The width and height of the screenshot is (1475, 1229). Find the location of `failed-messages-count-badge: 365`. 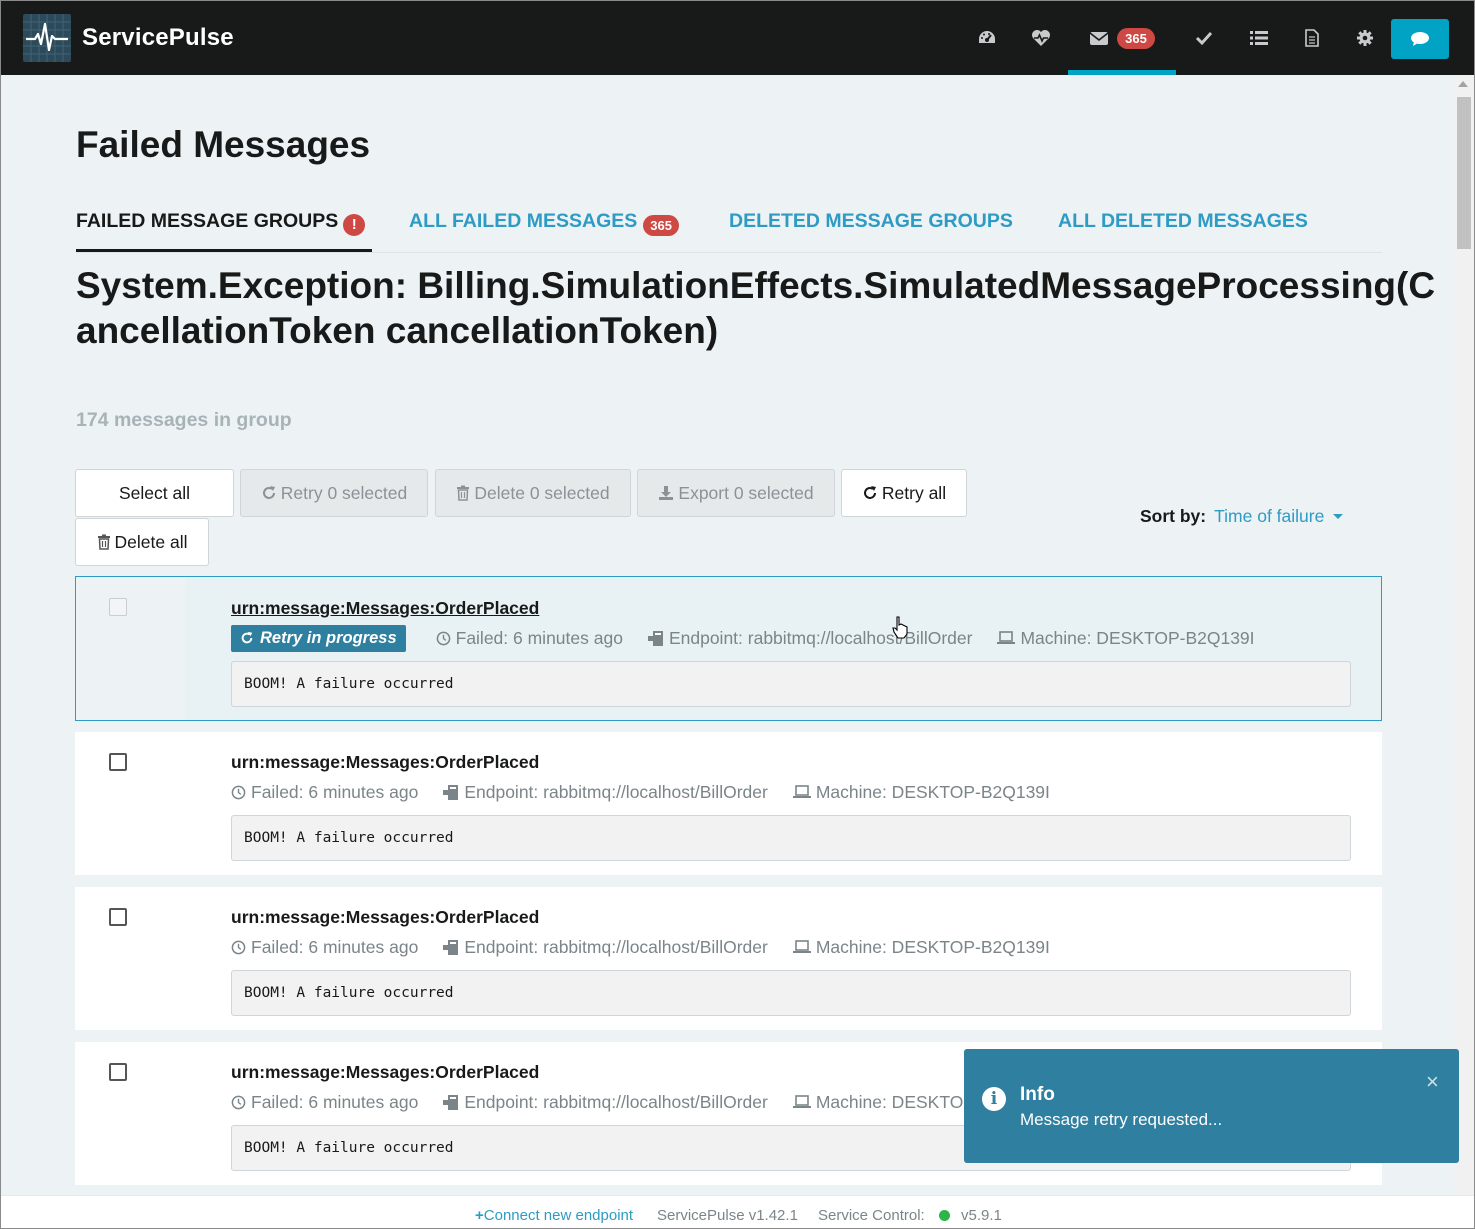

failed-messages-count-badge: 365 is located at coordinates (1136, 38).